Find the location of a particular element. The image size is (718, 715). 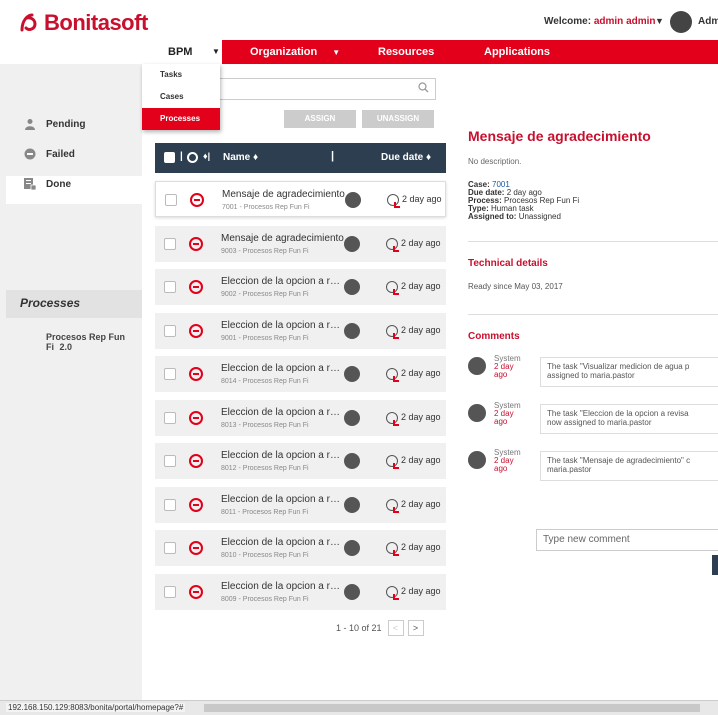

nav-organization-label: Organization is located at coordinates (284, 52).